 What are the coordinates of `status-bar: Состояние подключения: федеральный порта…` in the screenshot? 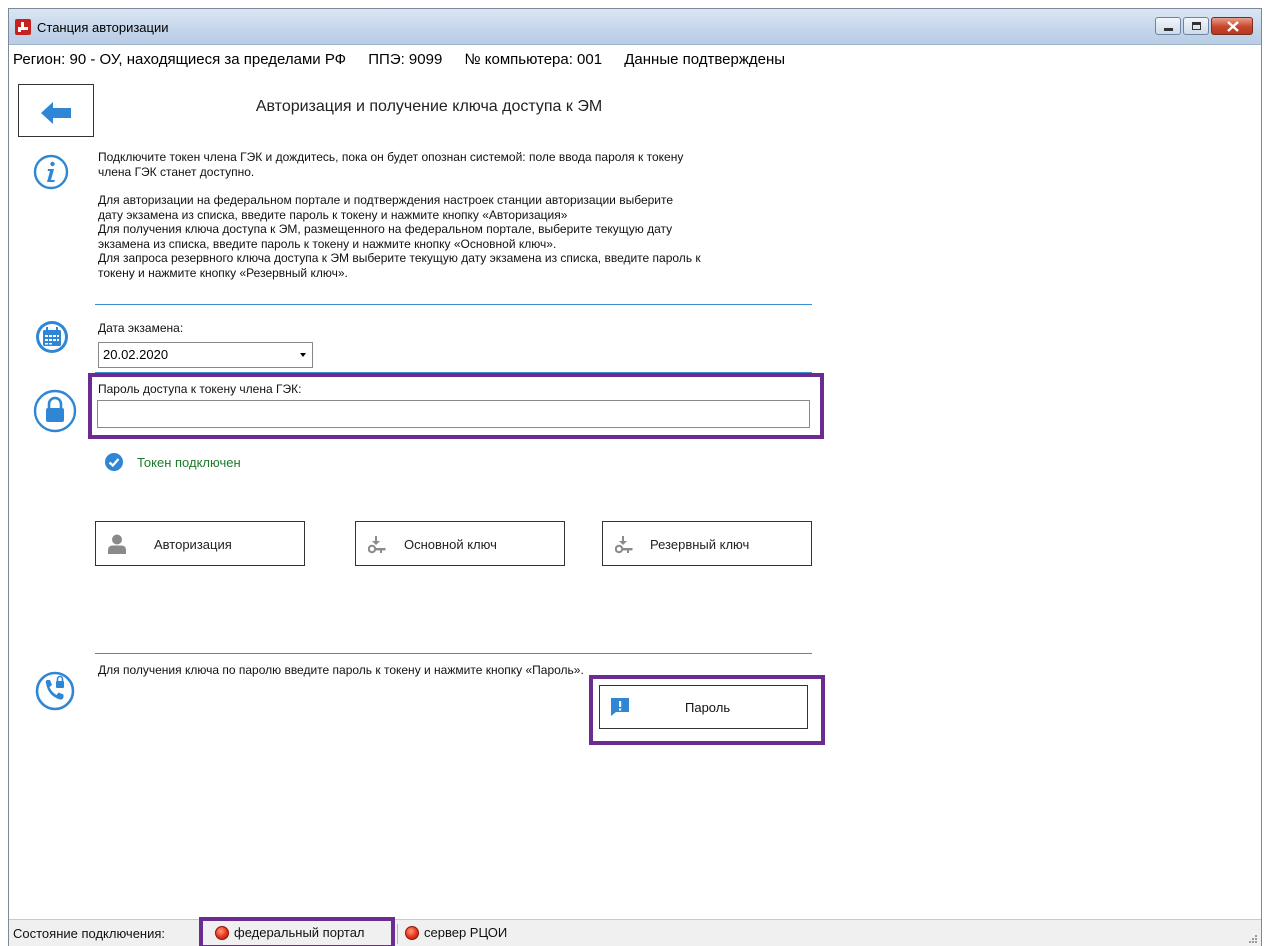 It's located at (635, 931).